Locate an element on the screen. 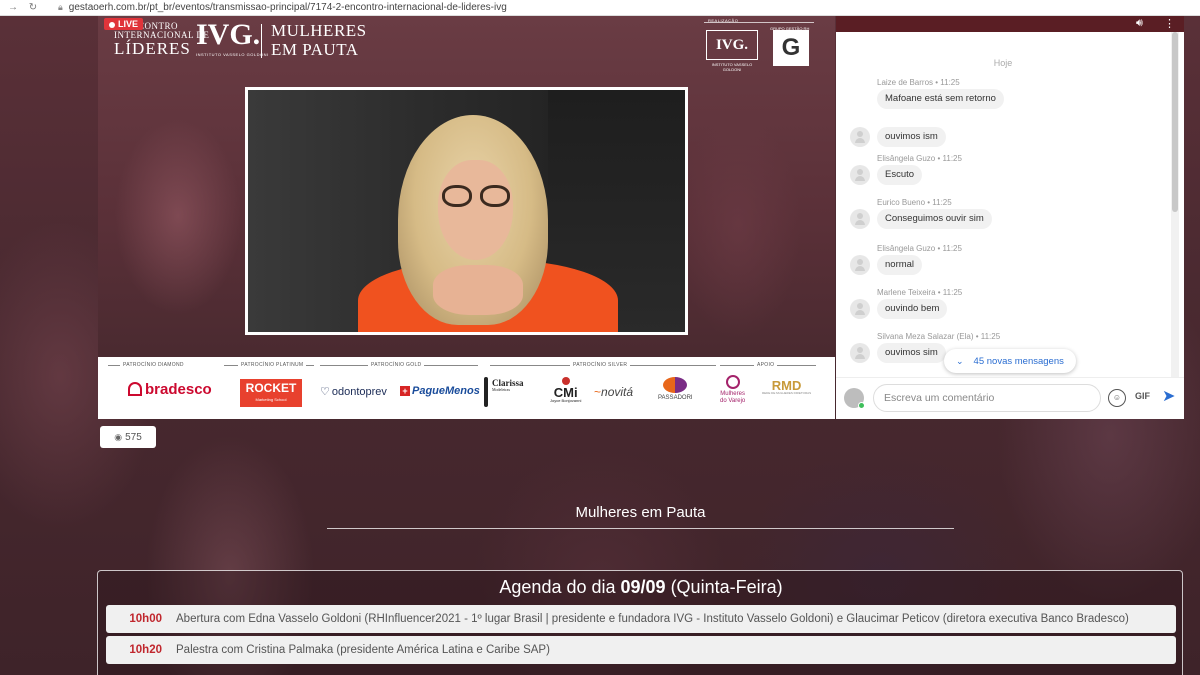 The height and width of the screenshot is (675, 1200). mp-line-1: MULHERES is located at coordinates (319, 30).